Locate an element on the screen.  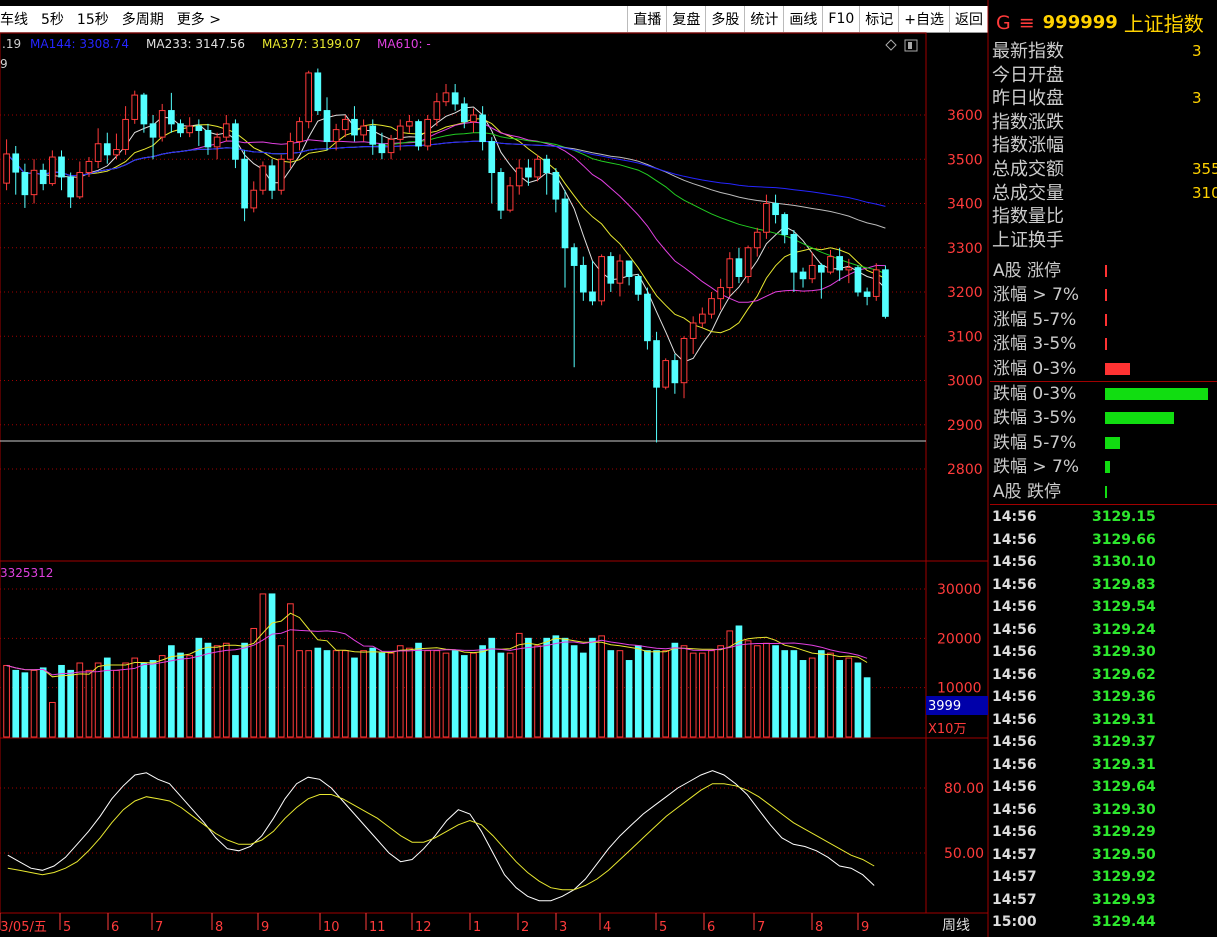
g-badge: G is located at coordinates (1003, 23).